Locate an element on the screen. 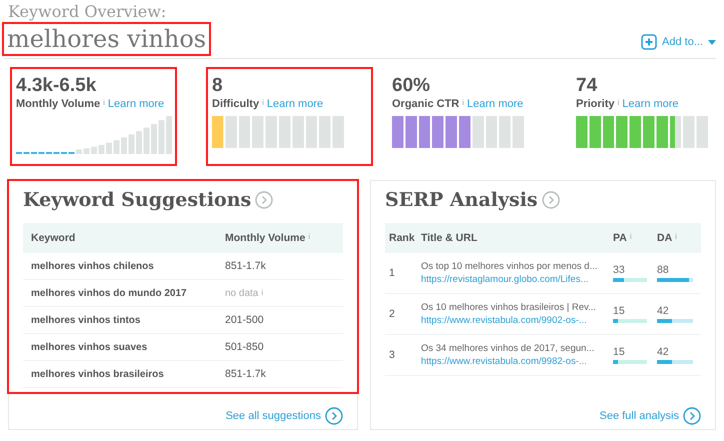 This screenshot has width=724, height=441. plus-icon is located at coordinates (649, 42).